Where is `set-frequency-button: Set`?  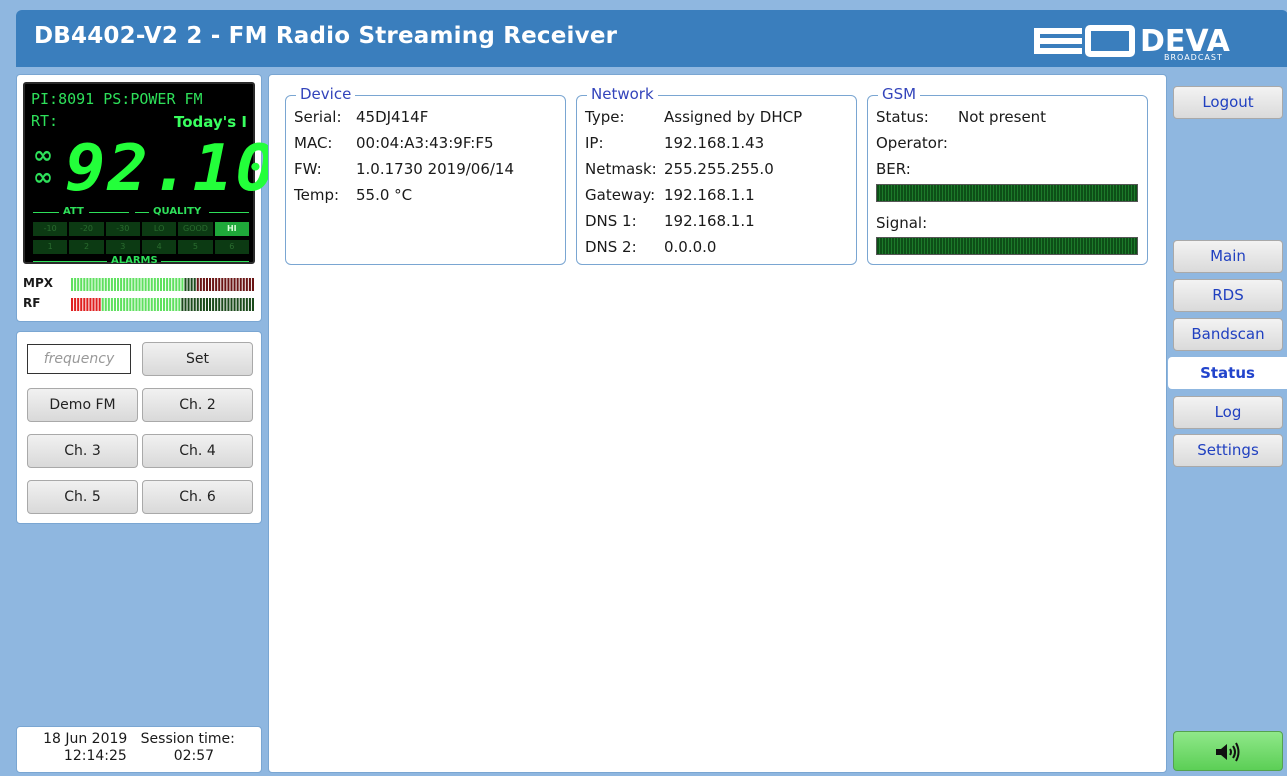
set-frequency-button: Set is located at coordinates (197, 359).